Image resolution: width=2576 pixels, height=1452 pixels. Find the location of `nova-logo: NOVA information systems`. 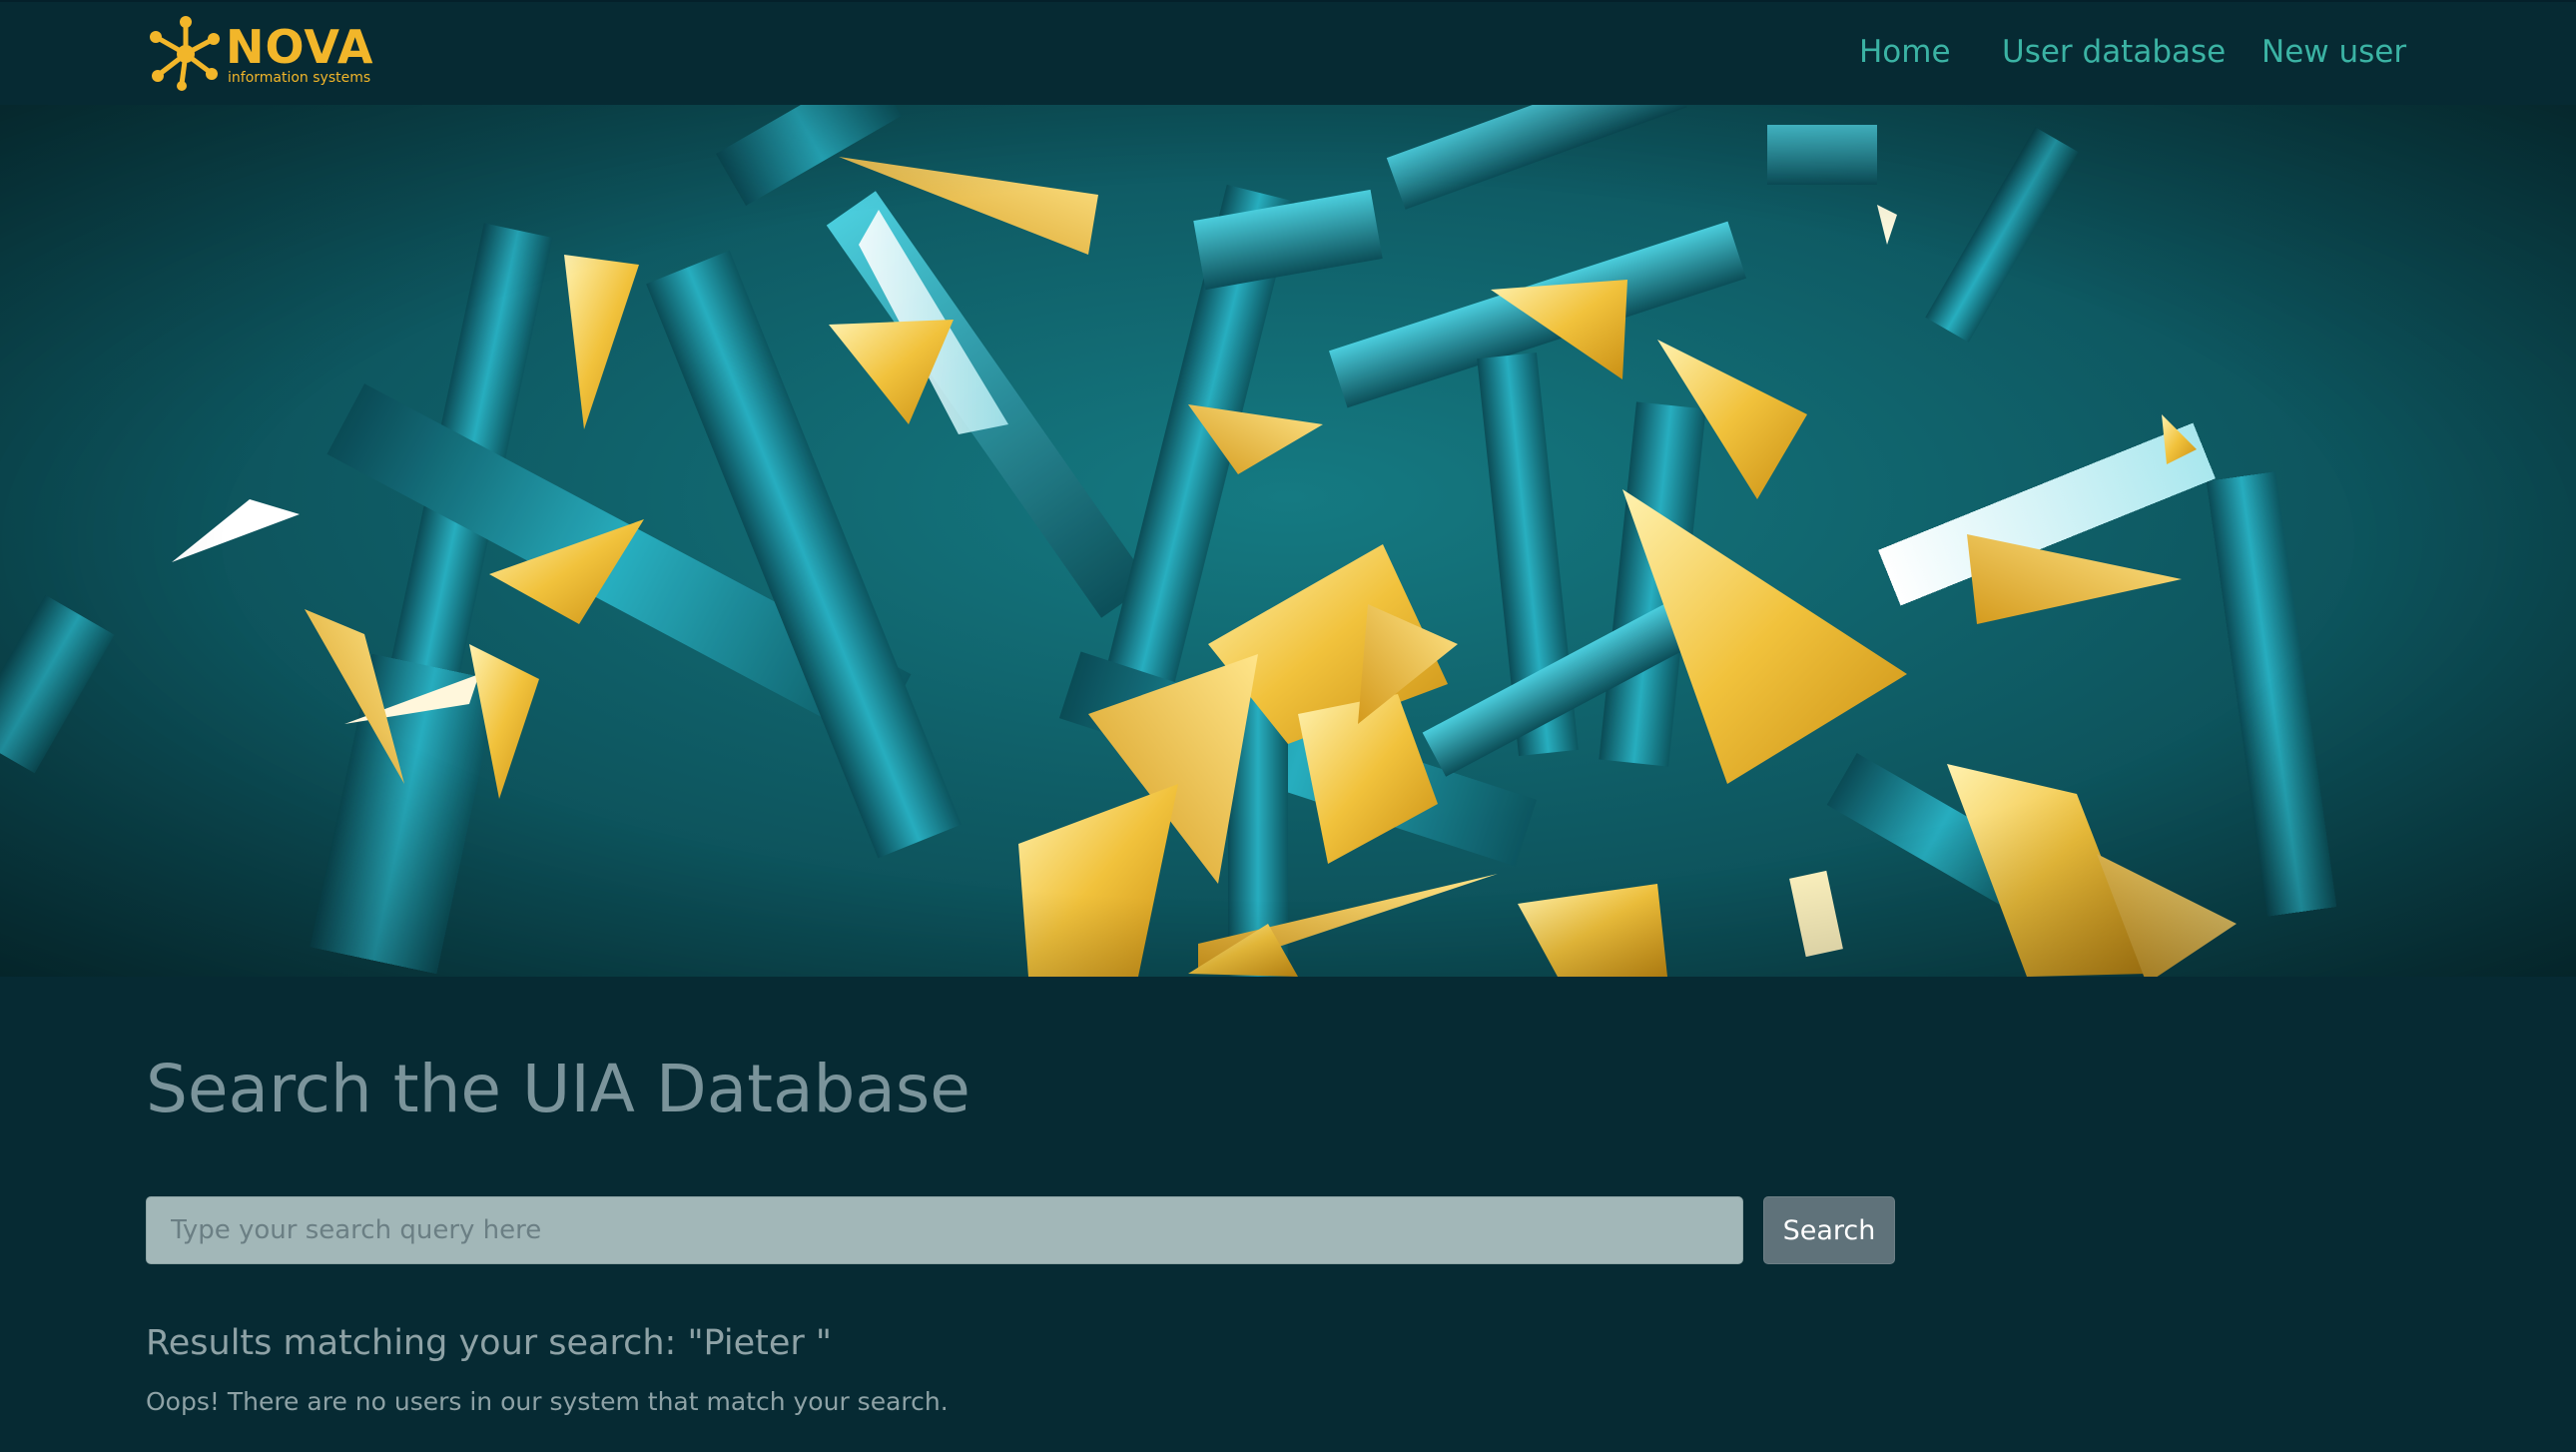

nova-logo: NOVA information systems is located at coordinates (260, 53).